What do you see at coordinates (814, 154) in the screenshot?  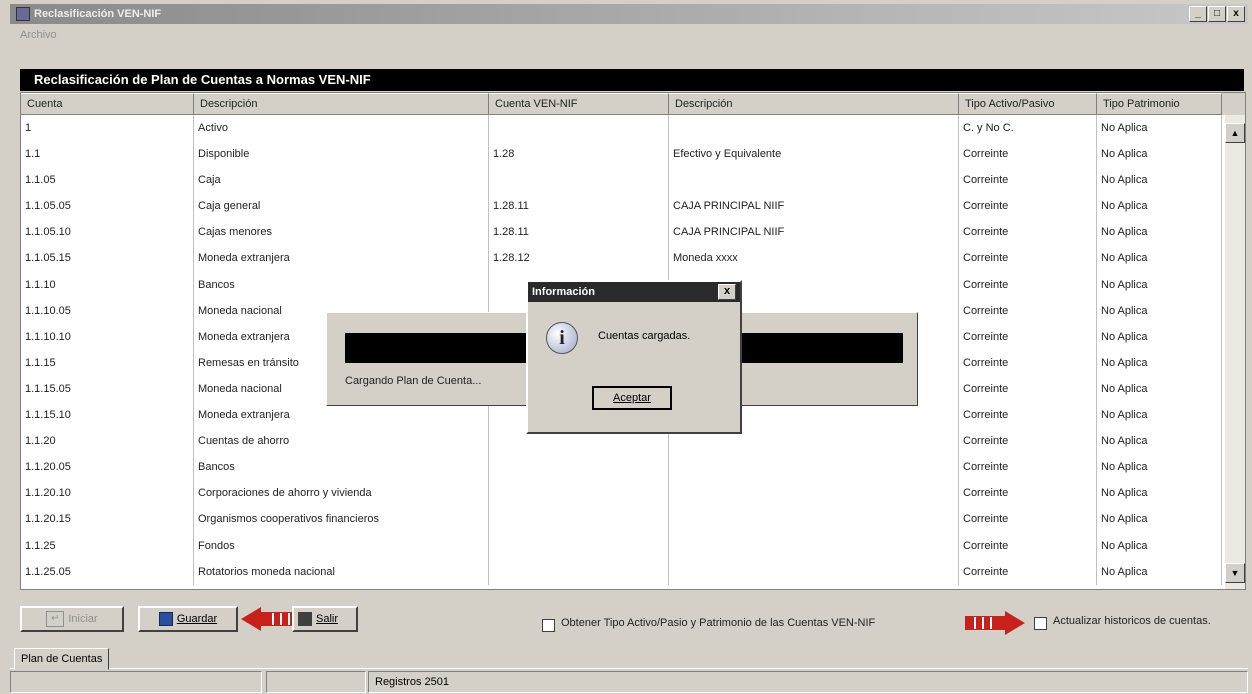 I see `cell-descripcion-nif: Efectivo y Equivalente` at bounding box center [814, 154].